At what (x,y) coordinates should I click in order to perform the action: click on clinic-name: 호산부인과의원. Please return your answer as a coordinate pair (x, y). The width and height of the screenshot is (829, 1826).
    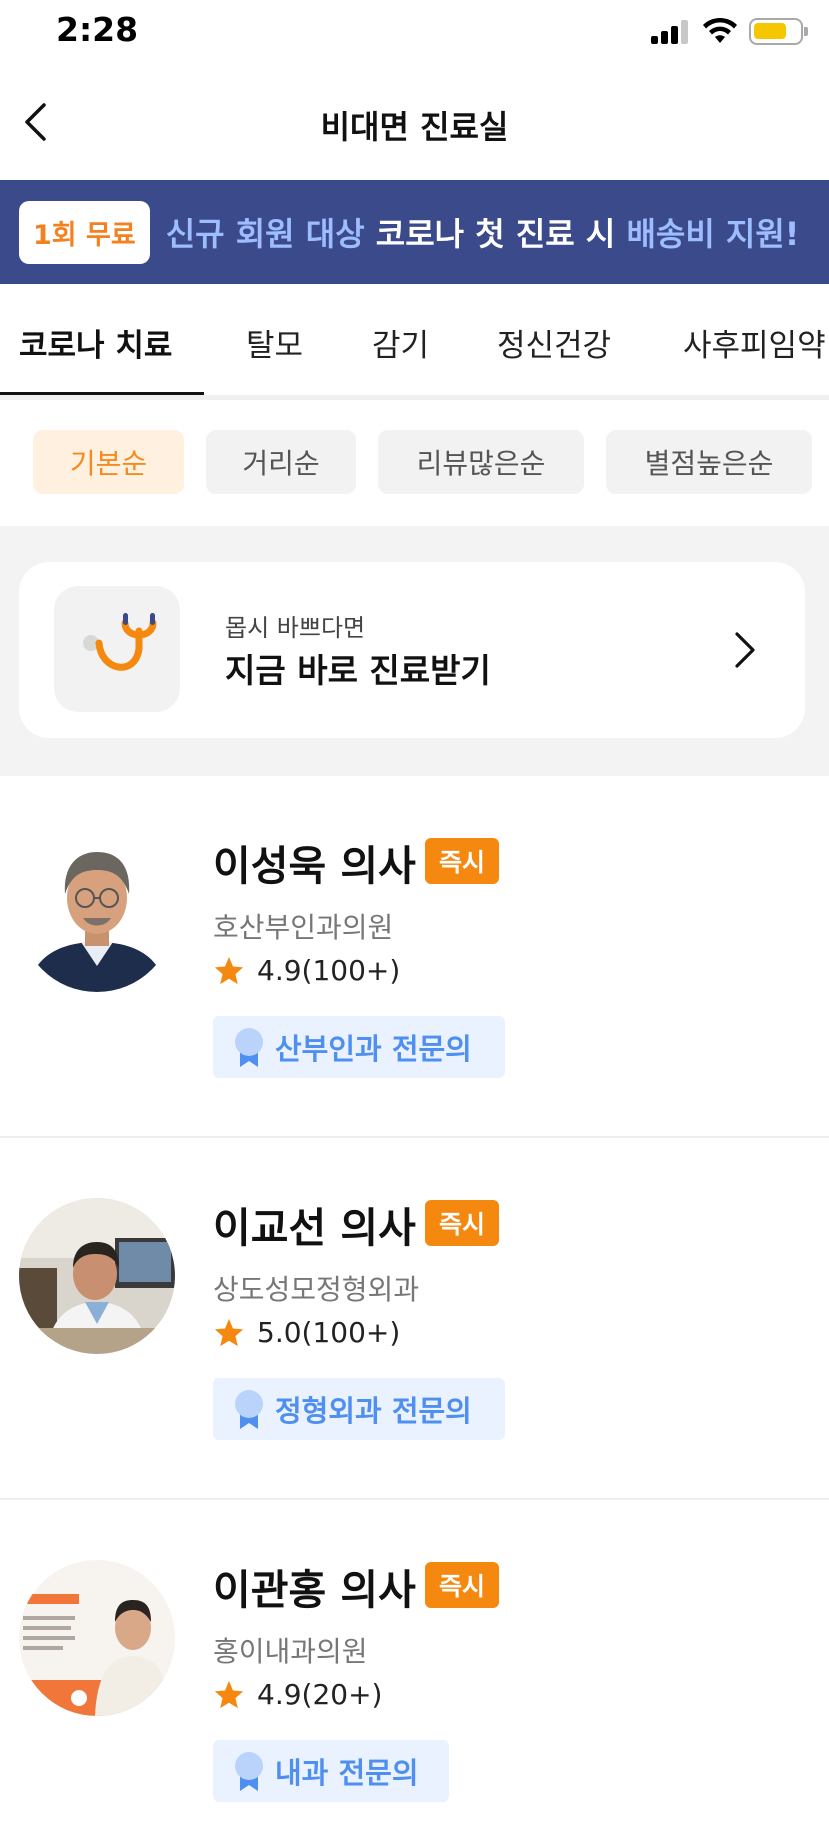
    Looking at the image, I should click on (303, 927).